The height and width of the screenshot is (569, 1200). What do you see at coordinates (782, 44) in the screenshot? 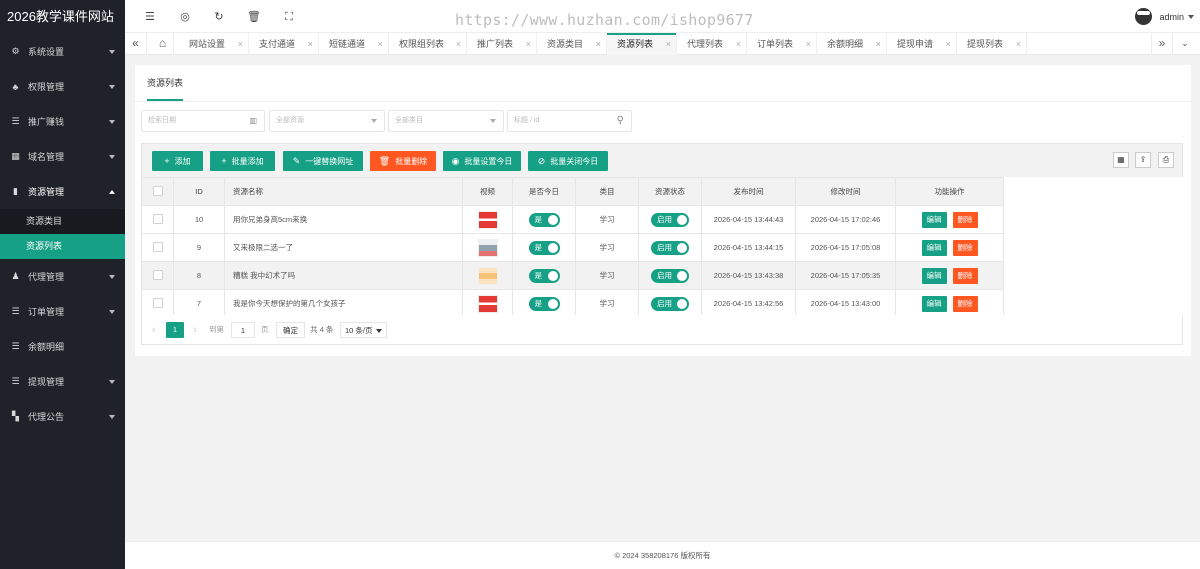
I see `tab-order-list: 订单列表 ×` at bounding box center [782, 44].